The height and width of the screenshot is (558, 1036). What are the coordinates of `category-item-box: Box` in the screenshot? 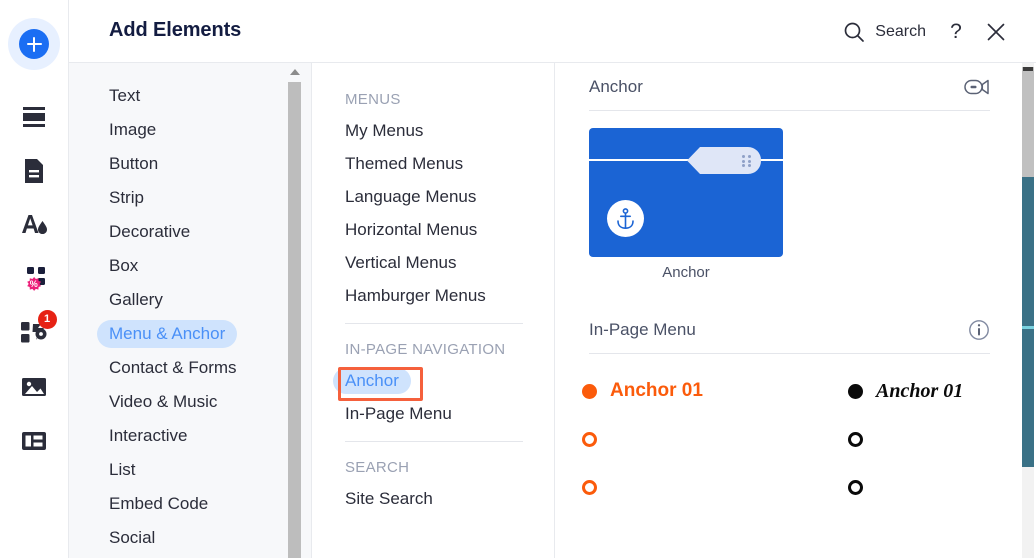 It's located at (181, 266).